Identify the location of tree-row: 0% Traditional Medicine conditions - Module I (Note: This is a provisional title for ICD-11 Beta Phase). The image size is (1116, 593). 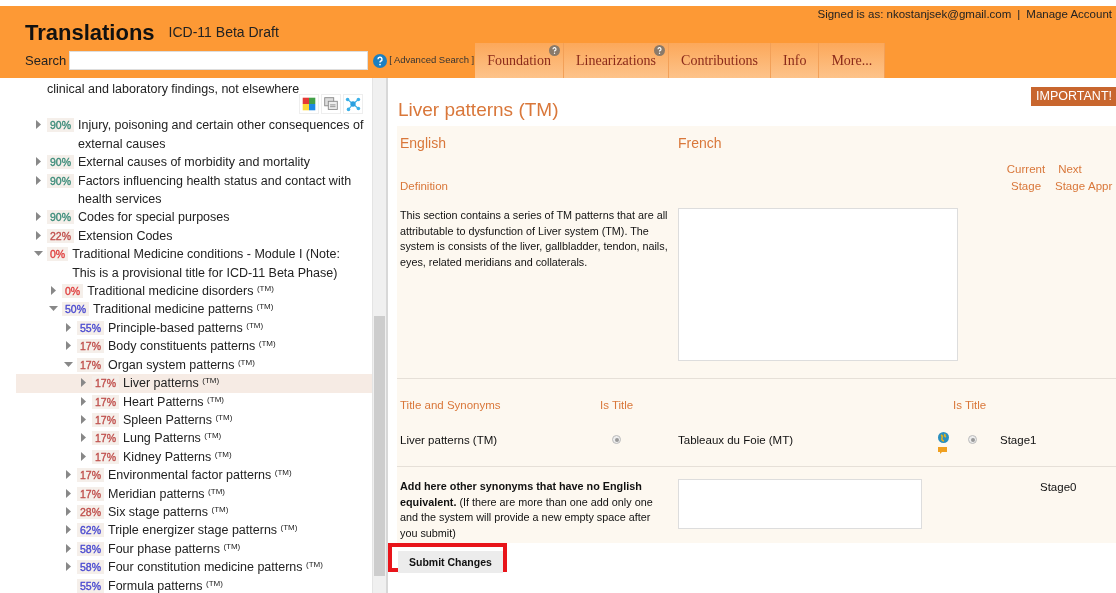
(194, 264).